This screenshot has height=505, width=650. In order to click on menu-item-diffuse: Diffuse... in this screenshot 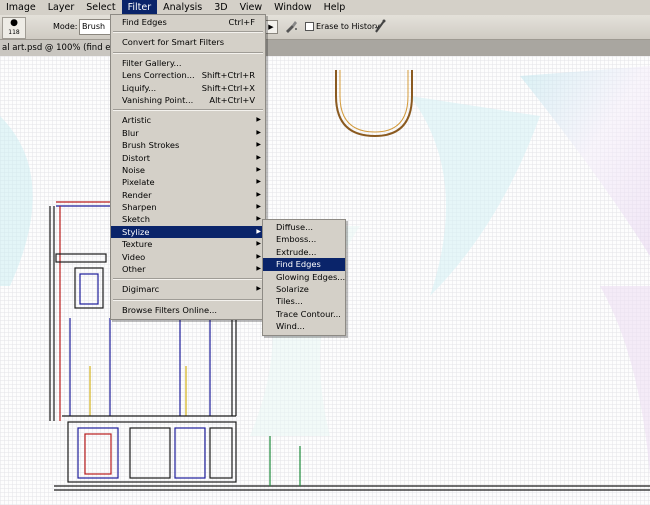, I will do `click(304, 227)`.